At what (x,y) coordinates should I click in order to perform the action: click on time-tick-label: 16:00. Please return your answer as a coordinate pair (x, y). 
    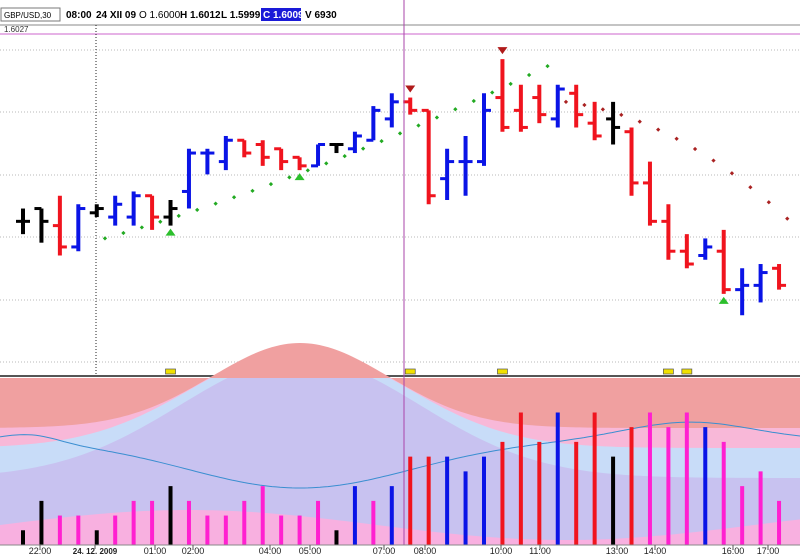
    Looking at the image, I should click on (733, 550).